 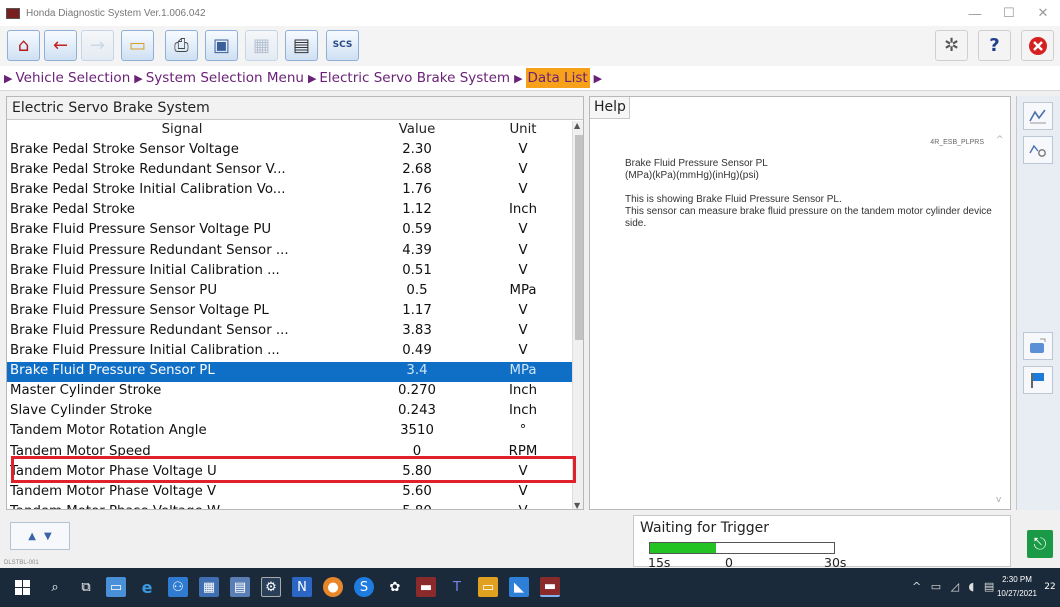 I want to click on taskbar-file-explorer: ▭, so click(x=488, y=587).